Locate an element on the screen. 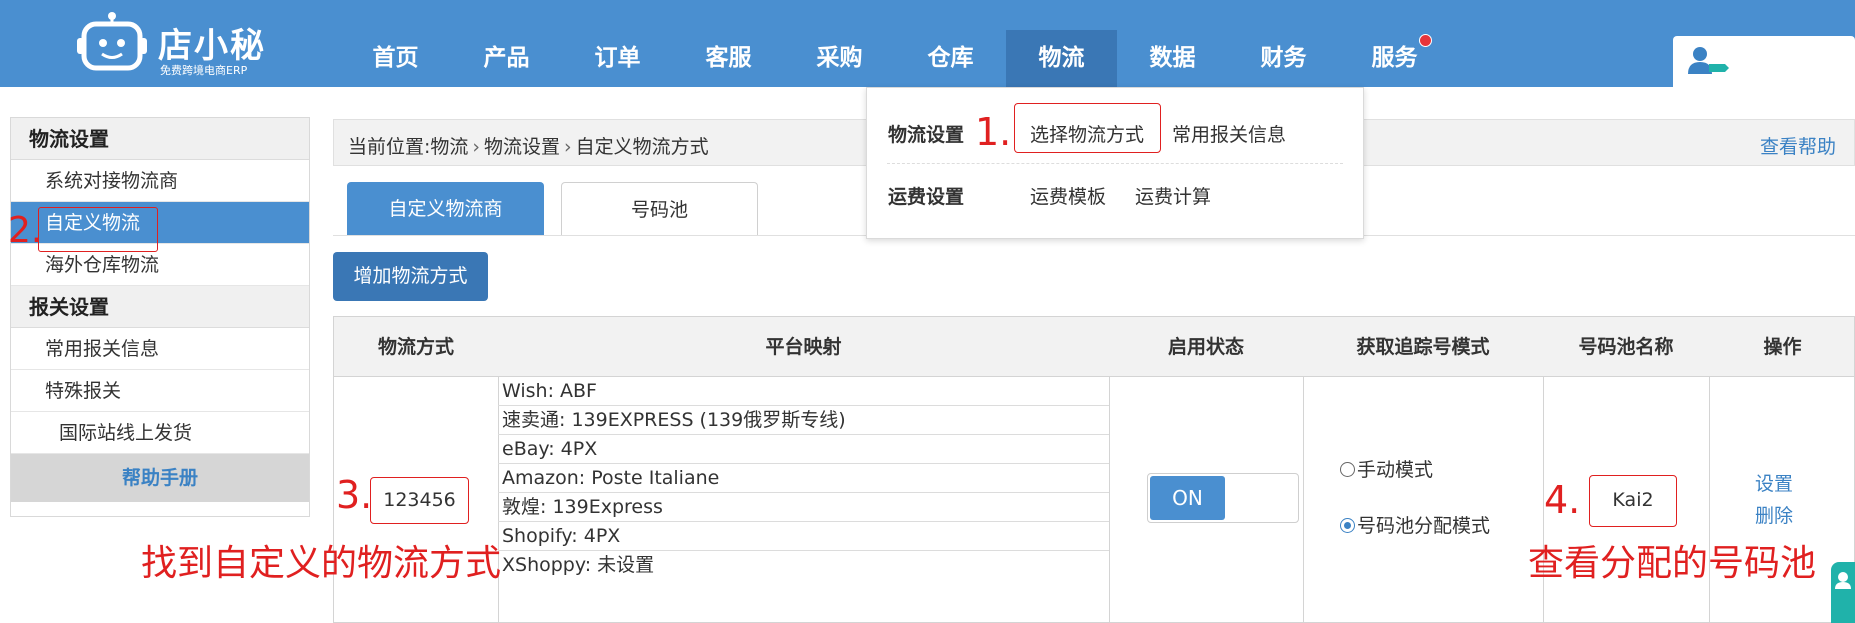 Image resolution: width=1855 pixels, height=623 pixels. nav-item-services-label: 服务 is located at coordinates (1394, 58).